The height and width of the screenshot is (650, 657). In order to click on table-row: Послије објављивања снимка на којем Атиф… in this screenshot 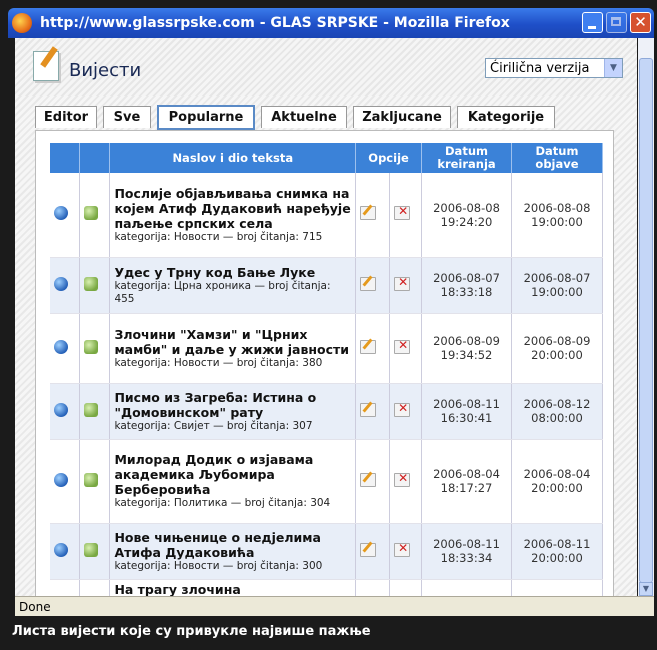, I will do `click(327, 215)`.